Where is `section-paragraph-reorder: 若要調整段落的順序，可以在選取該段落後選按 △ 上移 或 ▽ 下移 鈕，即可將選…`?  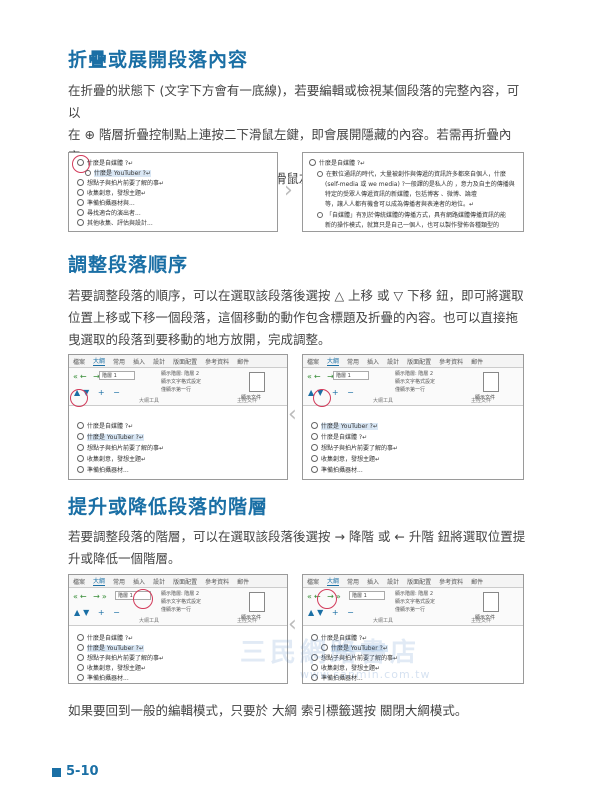 section-paragraph-reorder: 若要調整段落的順序，可以在選取該段落後選按 △ 上移 或 ▽ 下移 鈕，即可將選… is located at coordinates (298, 318).